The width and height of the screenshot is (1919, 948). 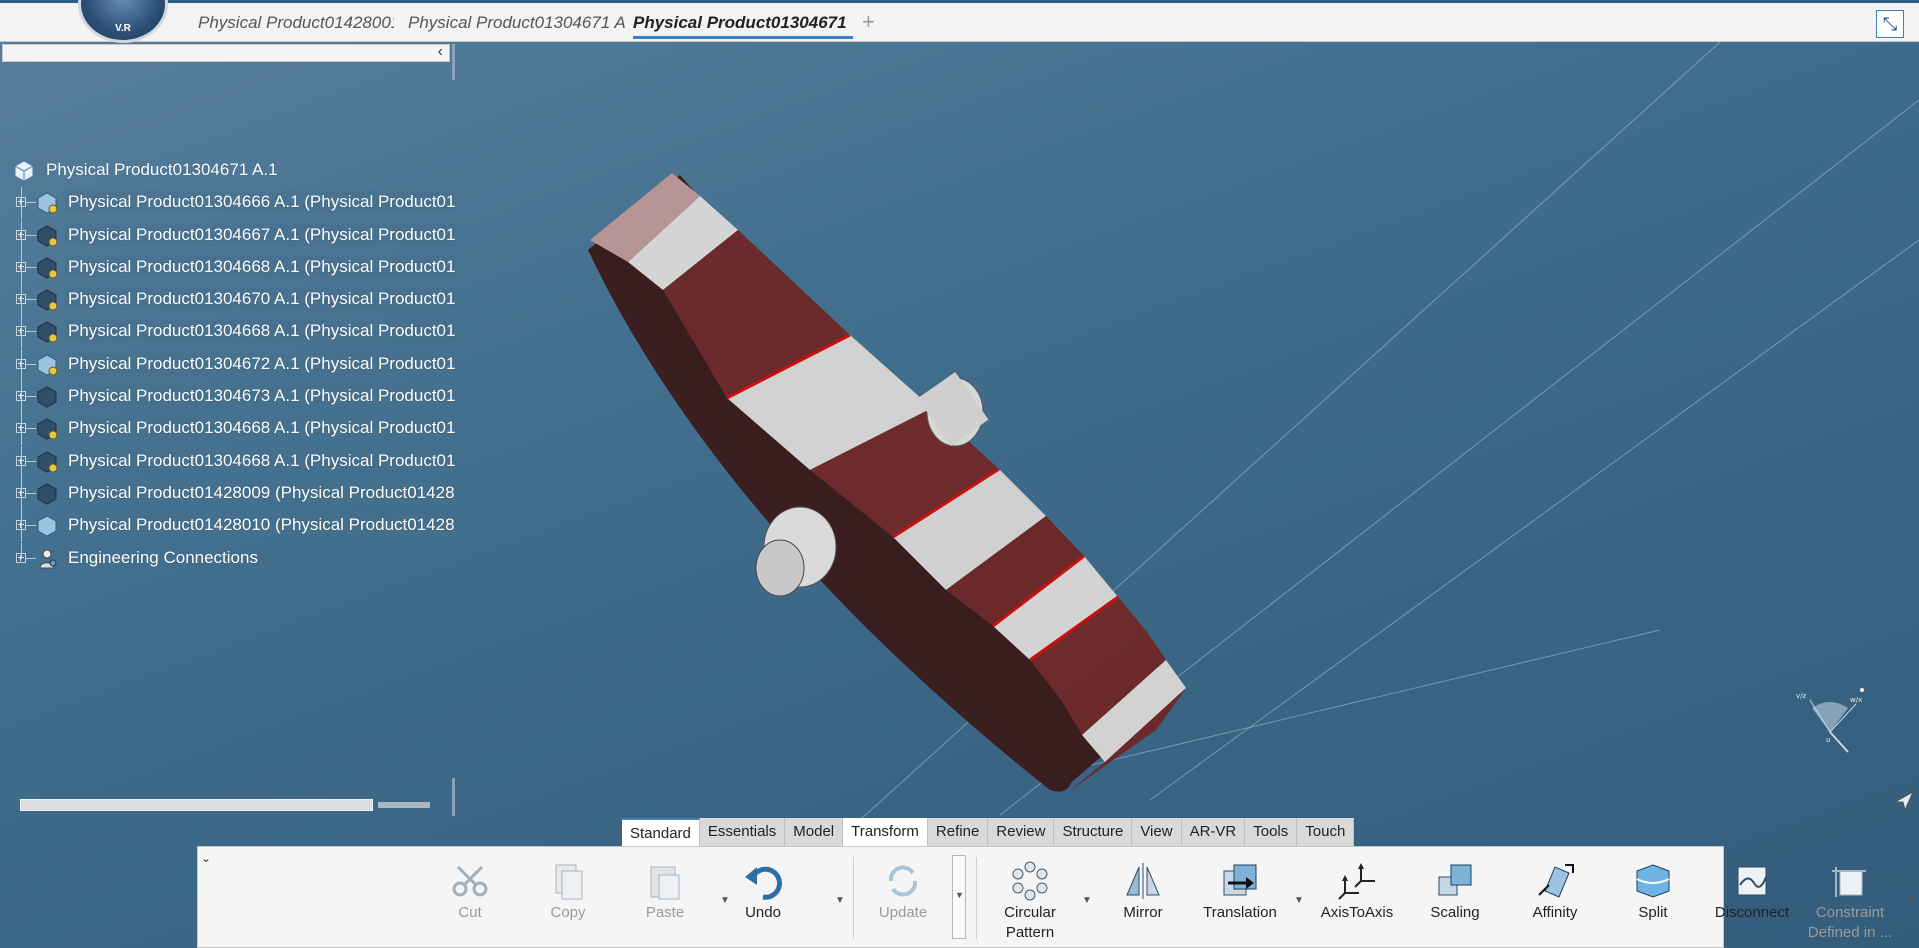 What do you see at coordinates (1752, 912) in the screenshot?
I see `disconnect-label: Disconnect` at bounding box center [1752, 912].